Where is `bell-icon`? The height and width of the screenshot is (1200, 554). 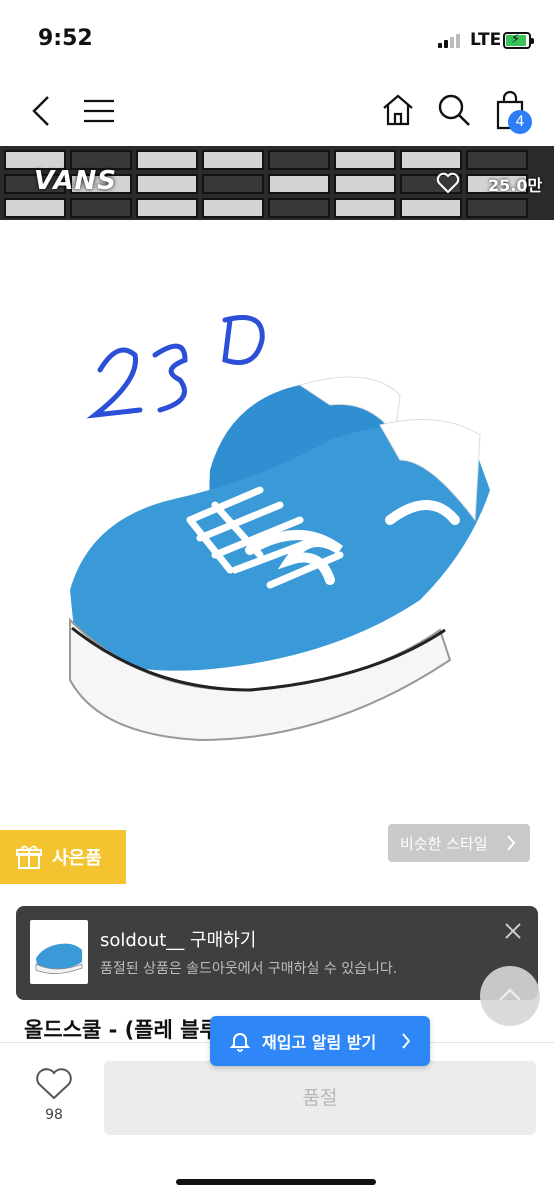
bell-icon is located at coordinates (240, 1042).